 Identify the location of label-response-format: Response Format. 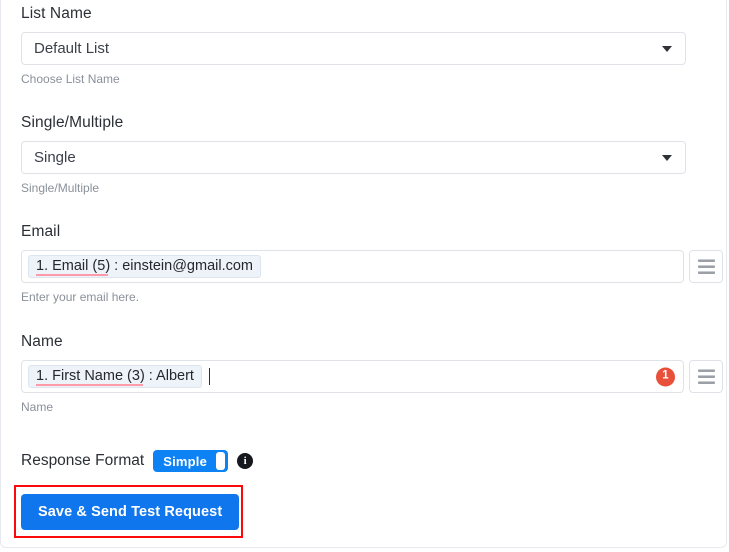
(83, 460).